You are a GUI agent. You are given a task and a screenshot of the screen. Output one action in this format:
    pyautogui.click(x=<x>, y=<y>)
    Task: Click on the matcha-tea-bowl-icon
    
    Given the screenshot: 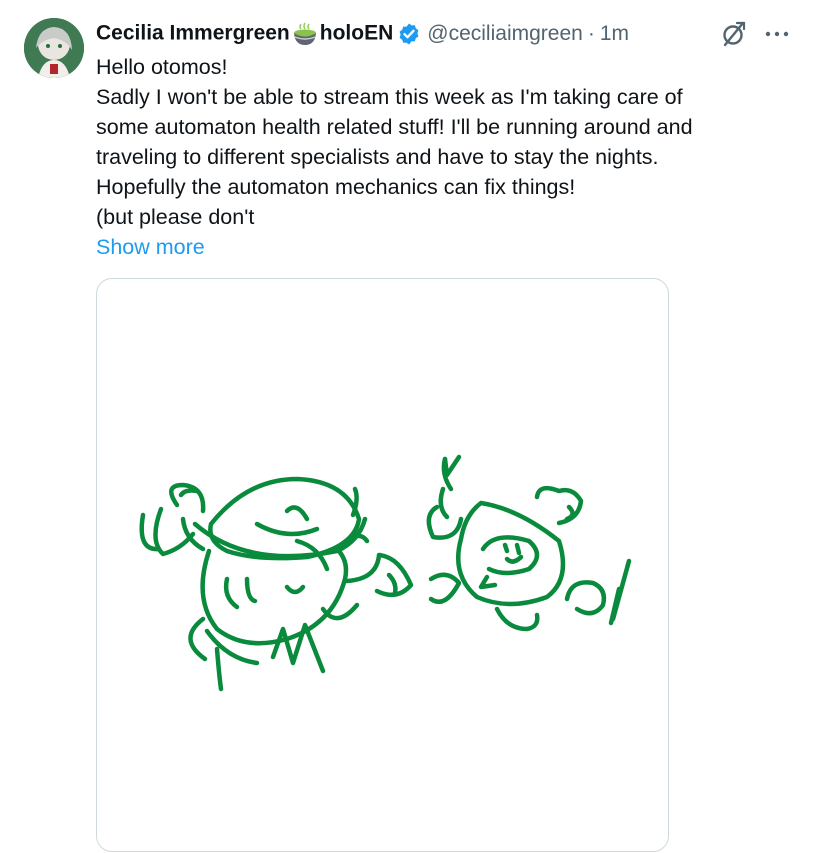 What is the action you would take?
    pyautogui.click(x=304, y=33)
    